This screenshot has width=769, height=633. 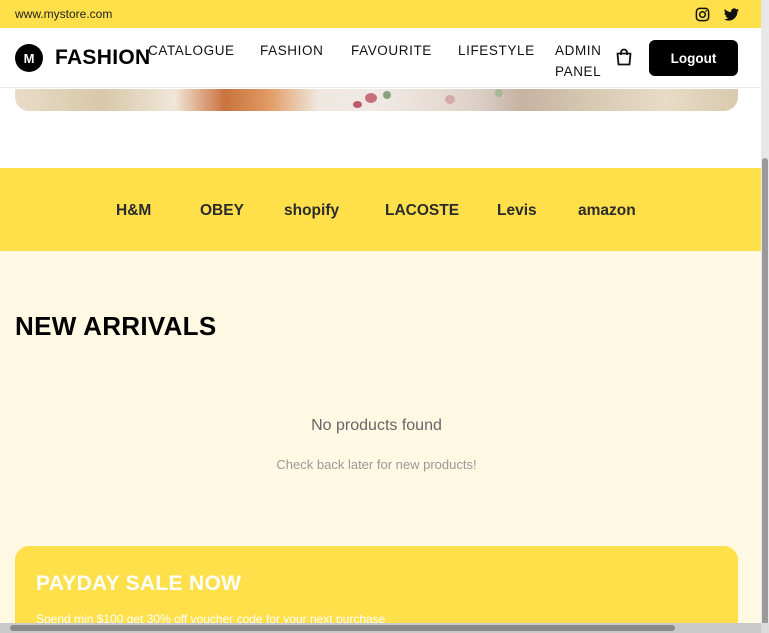 What do you see at coordinates (29, 58) in the screenshot?
I see `logo-badge: M` at bounding box center [29, 58].